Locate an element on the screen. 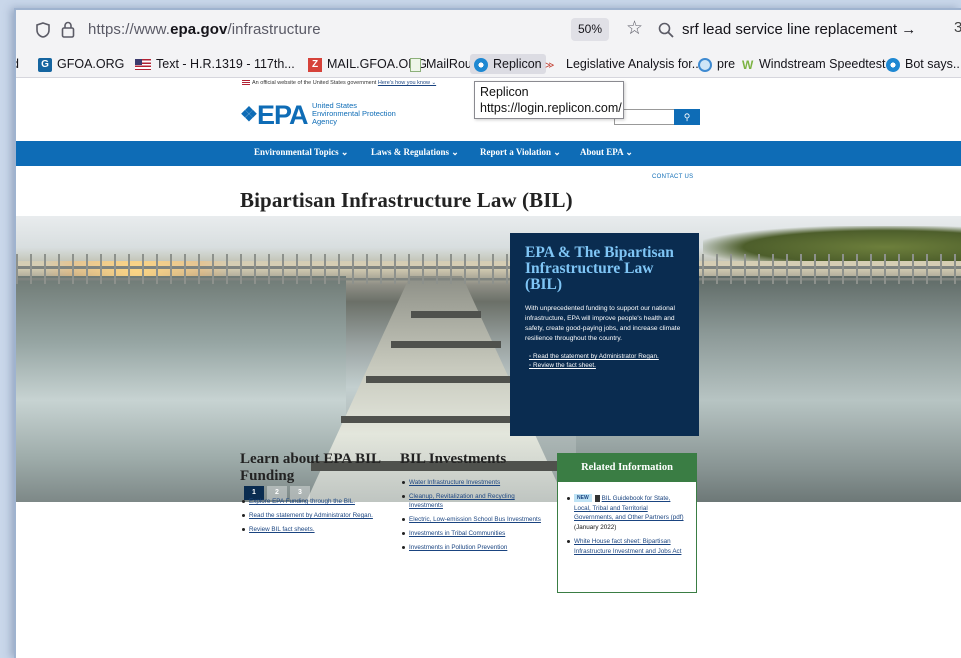  logo-mark-text: EPA is located at coordinates (282, 115).